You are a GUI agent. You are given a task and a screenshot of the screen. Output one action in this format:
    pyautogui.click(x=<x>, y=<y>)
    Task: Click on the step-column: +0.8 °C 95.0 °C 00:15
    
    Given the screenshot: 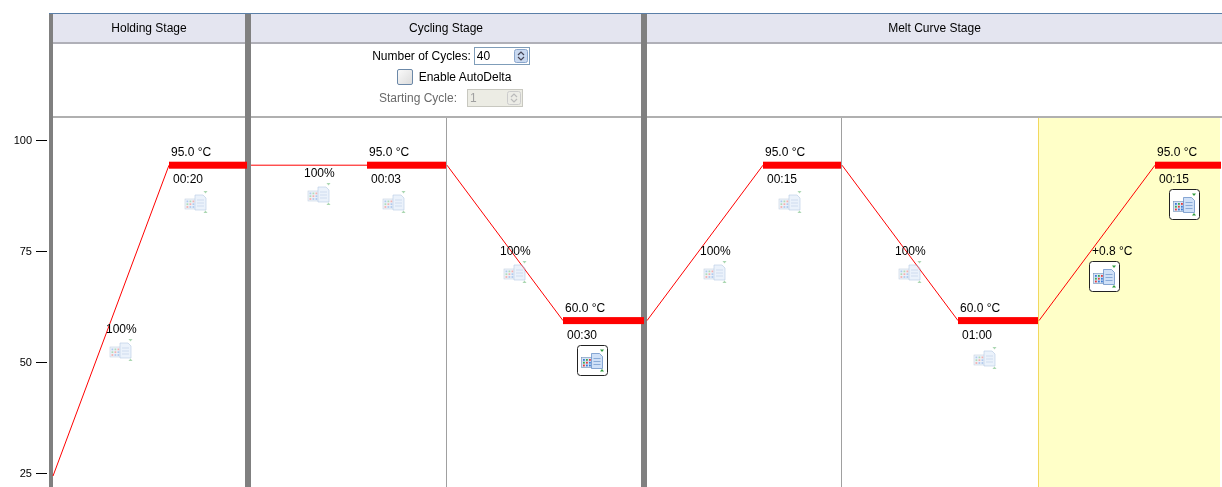 What is the action you would take?
    pyautogui.click(x=1129, y=302)
    